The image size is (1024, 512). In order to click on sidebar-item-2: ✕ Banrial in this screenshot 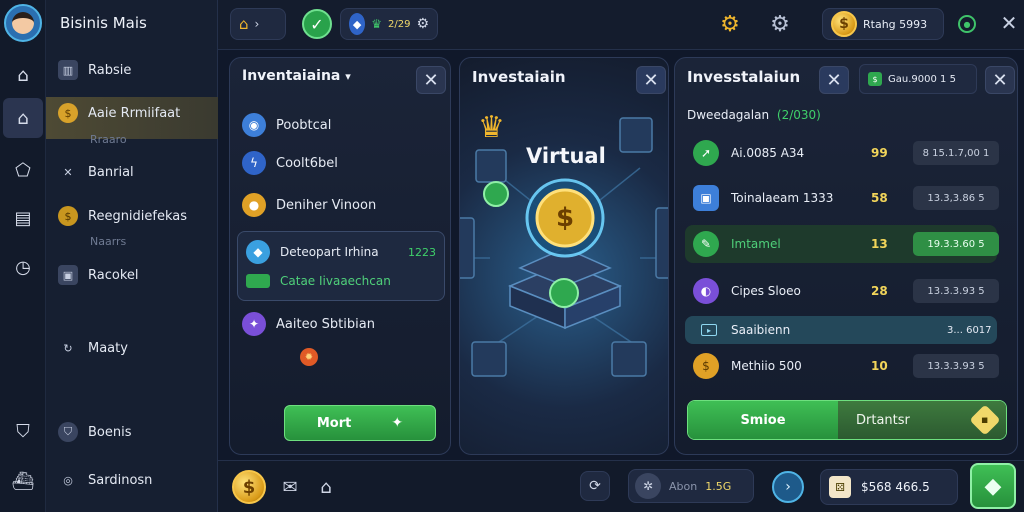, I will do `click(96, 172)`.